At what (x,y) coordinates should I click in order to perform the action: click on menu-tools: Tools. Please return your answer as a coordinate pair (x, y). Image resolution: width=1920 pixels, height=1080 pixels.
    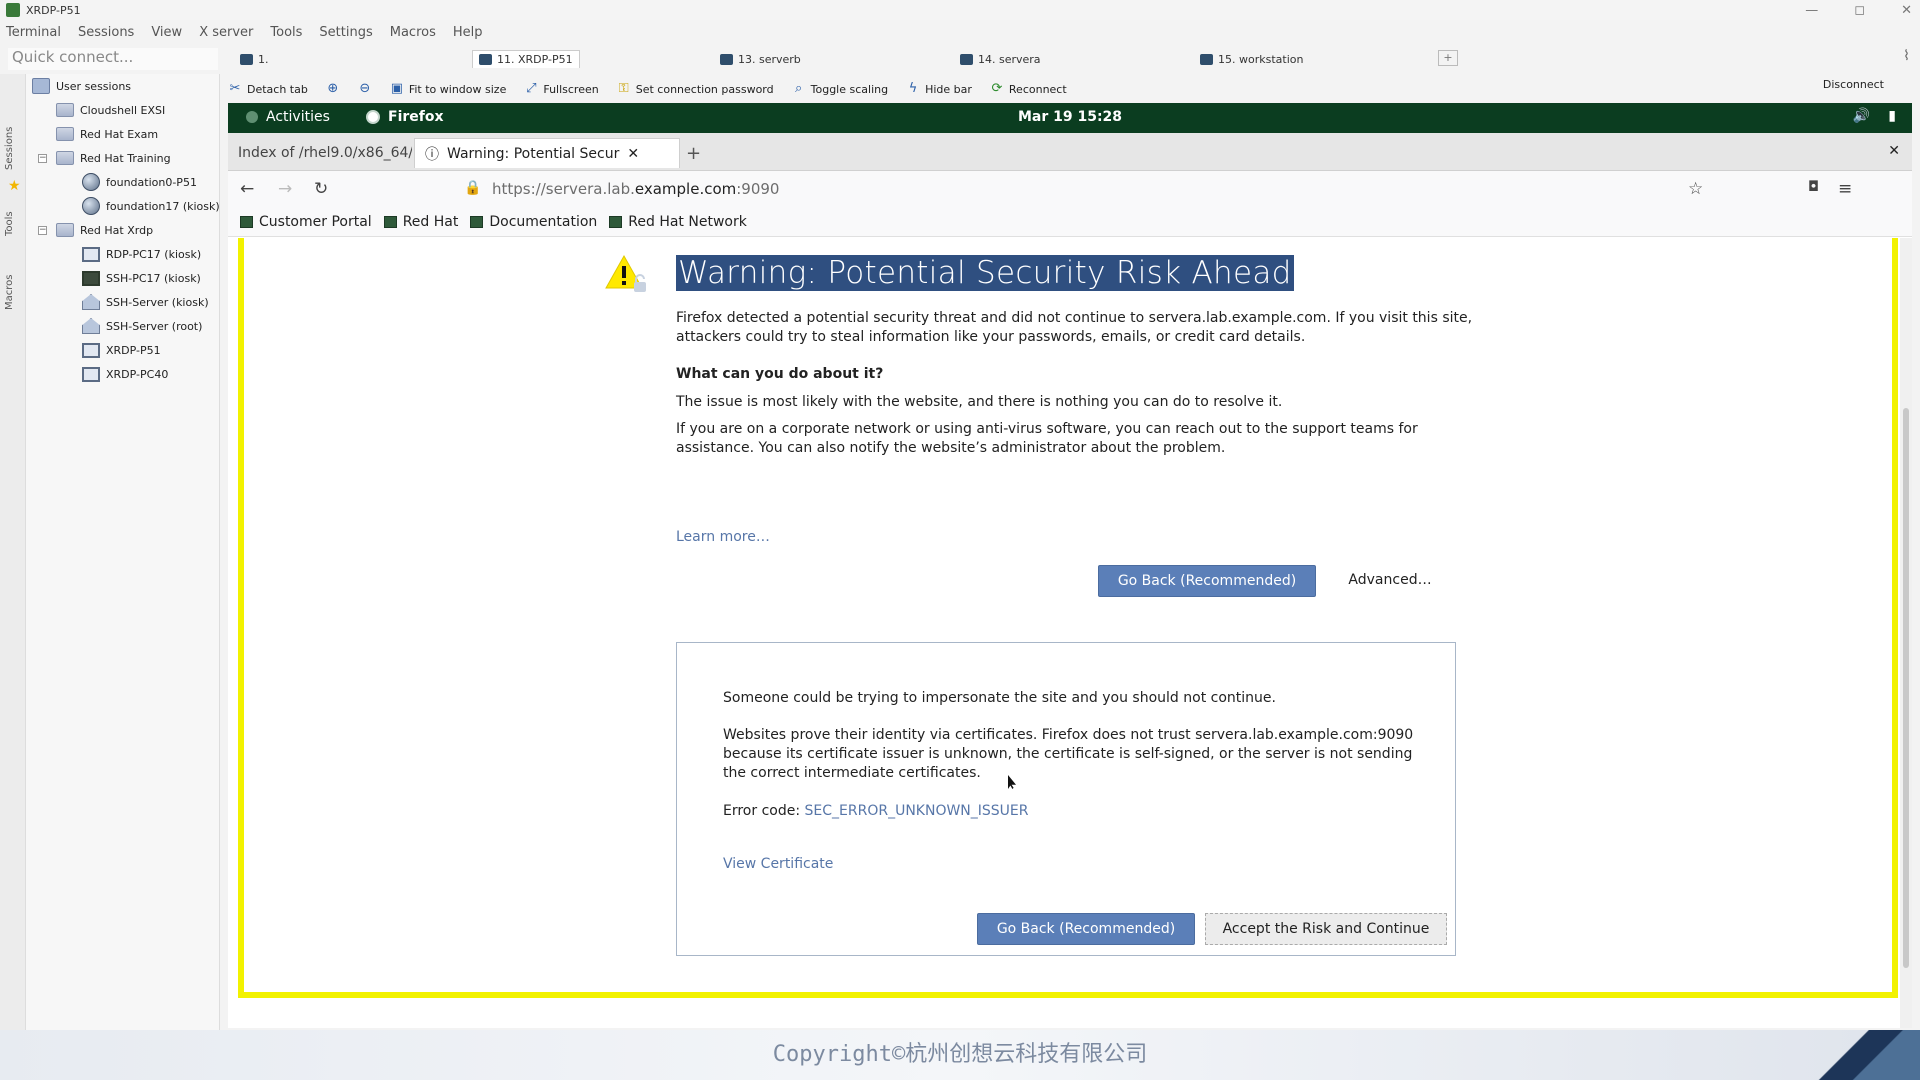
    Looking at the image, I should click on (286, 32).